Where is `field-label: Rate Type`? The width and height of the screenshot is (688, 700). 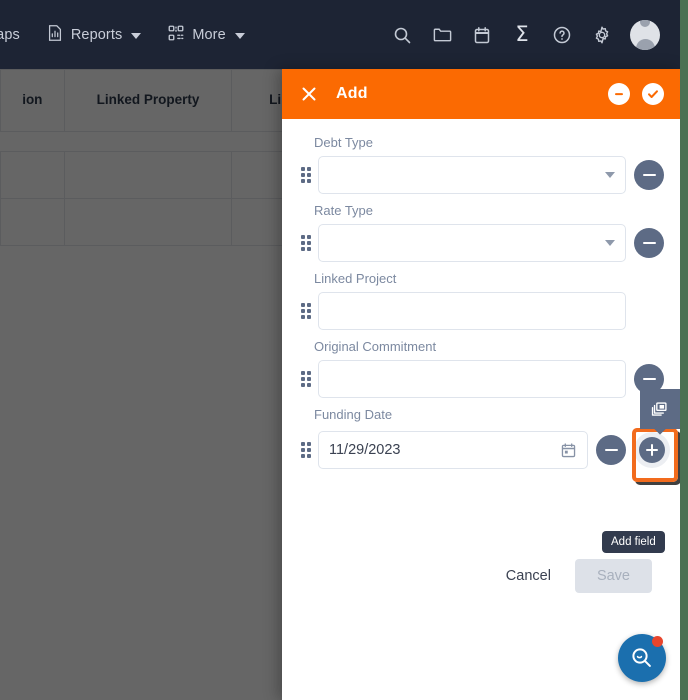 field-label: Rate Type is located at coordinates (344, 210).